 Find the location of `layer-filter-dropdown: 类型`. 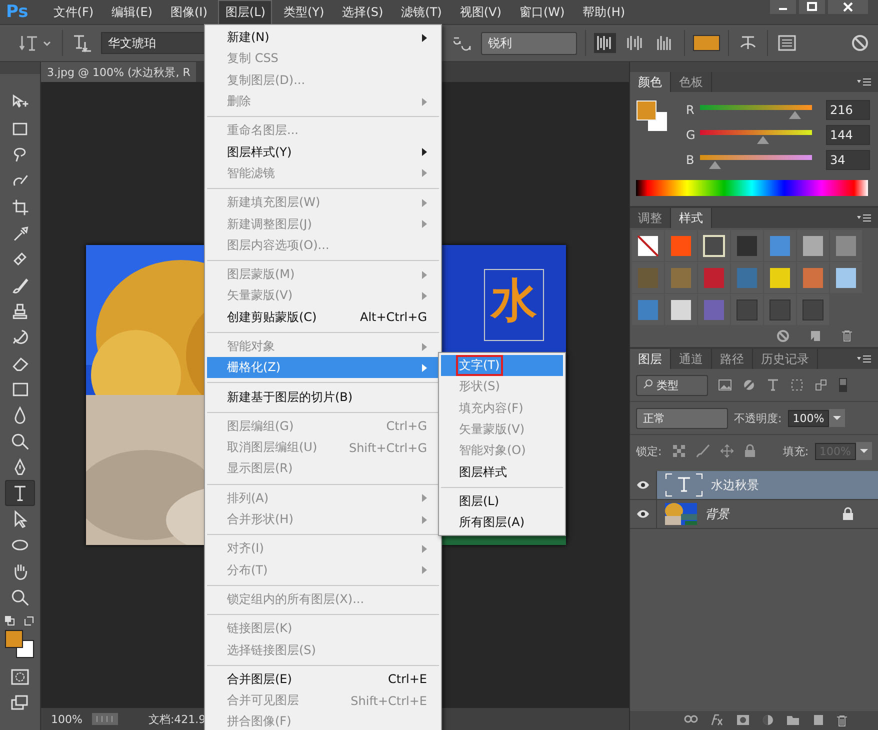

layer-filter-dropdown: 类型 is located at coordinates (672, 385).